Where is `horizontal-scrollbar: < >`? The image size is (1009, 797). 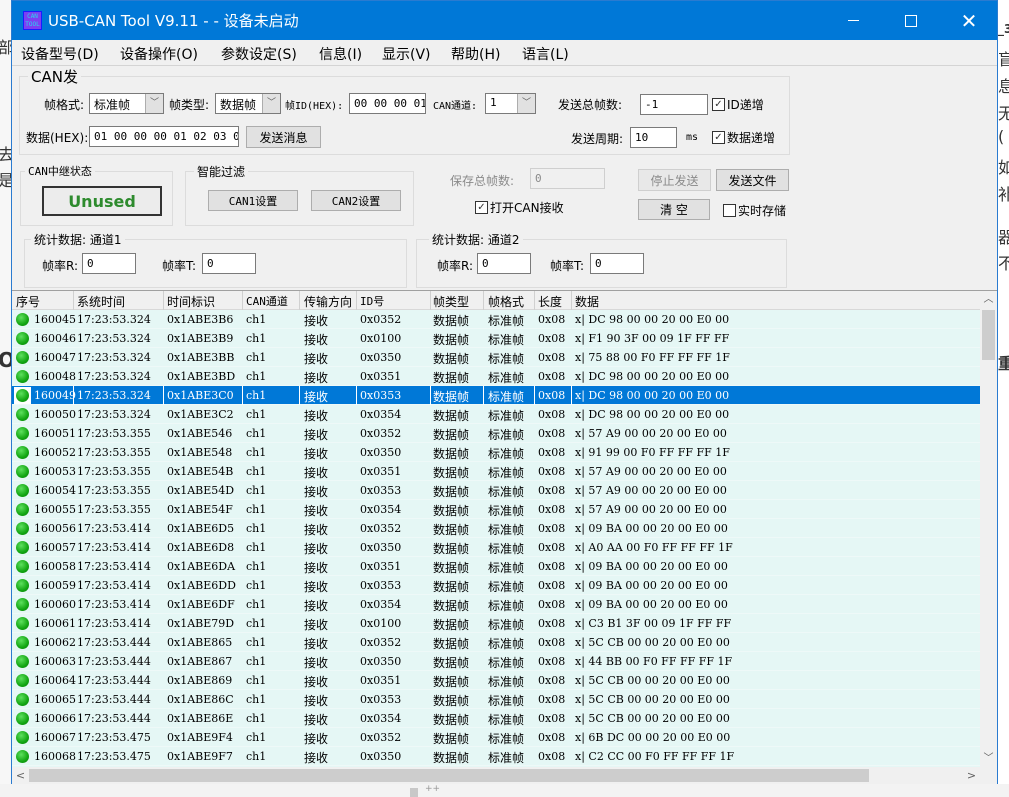 horizontal-scrollbar: < > is located at coordinates (496, 775).